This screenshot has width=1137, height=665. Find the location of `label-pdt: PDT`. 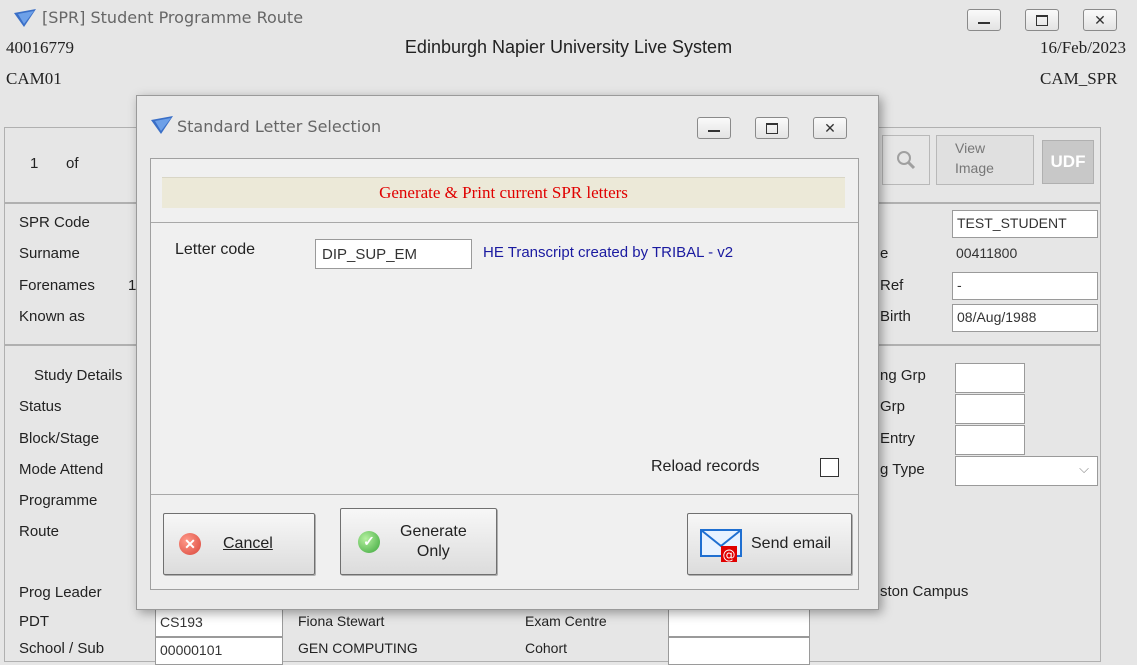

label-pdt: PDT is located at coordinates (34, 621).